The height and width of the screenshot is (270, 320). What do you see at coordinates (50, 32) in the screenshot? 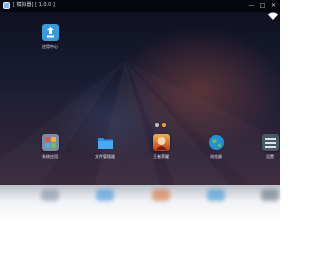
I see `app-center-icon` at bounding box center [50, 32].